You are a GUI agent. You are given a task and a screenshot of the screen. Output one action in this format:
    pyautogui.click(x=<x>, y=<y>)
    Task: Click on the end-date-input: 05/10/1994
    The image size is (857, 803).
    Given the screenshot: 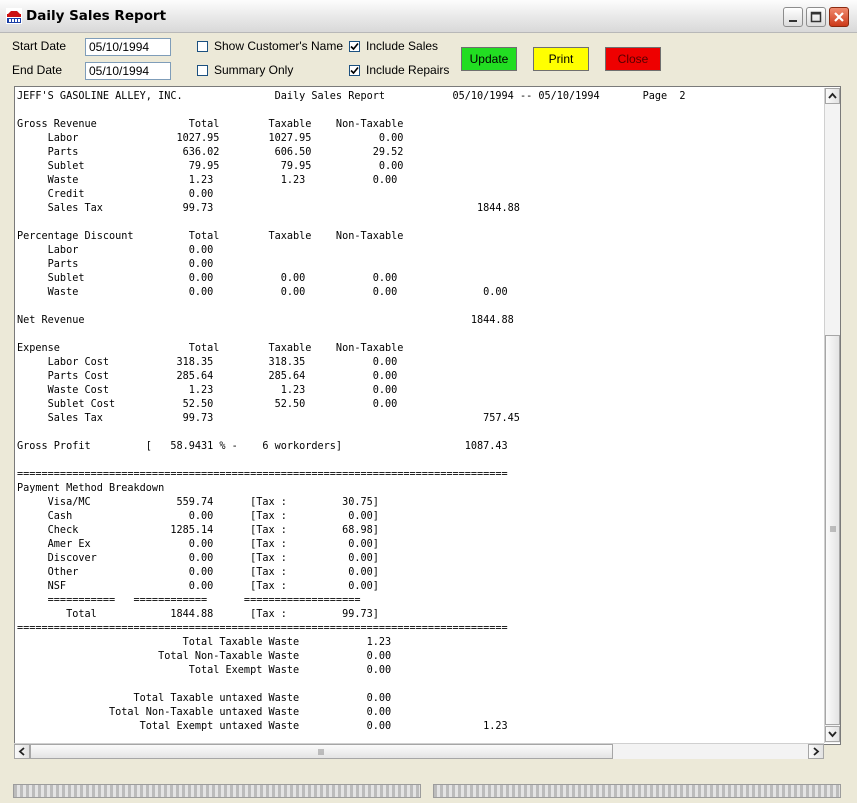 What is the action you would take?
    pyautogui.click(x=128, y=71)
    